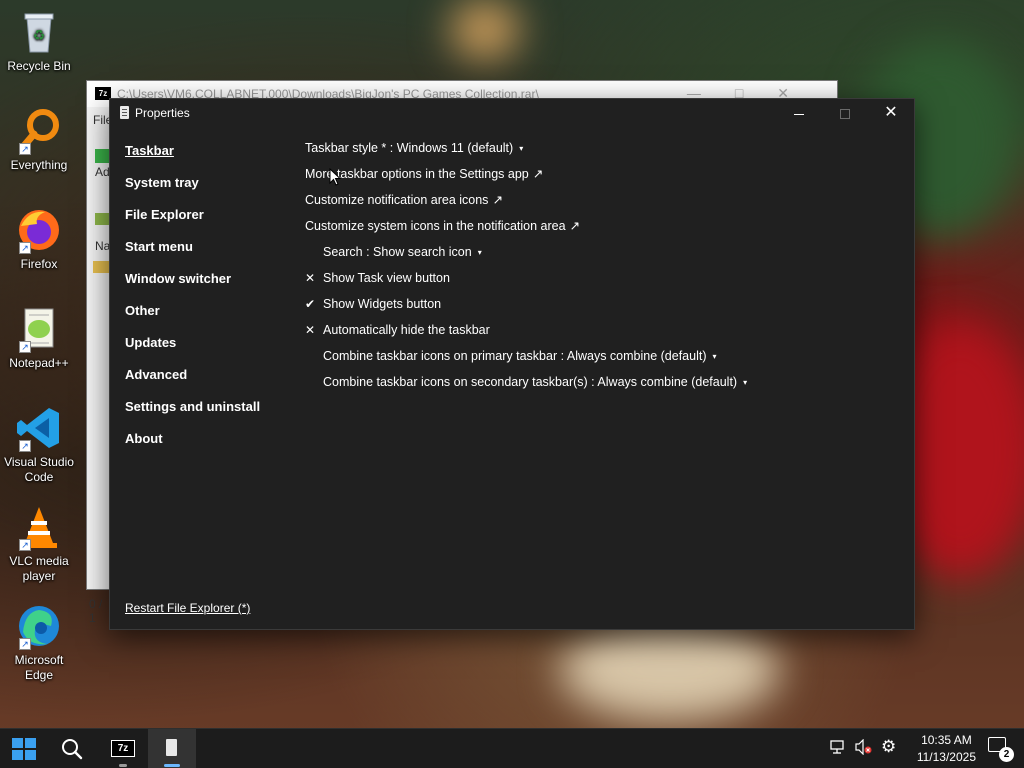 The image size is (1024, 768). I want to click on checkmark-icon: ✔, so click(310, 304).